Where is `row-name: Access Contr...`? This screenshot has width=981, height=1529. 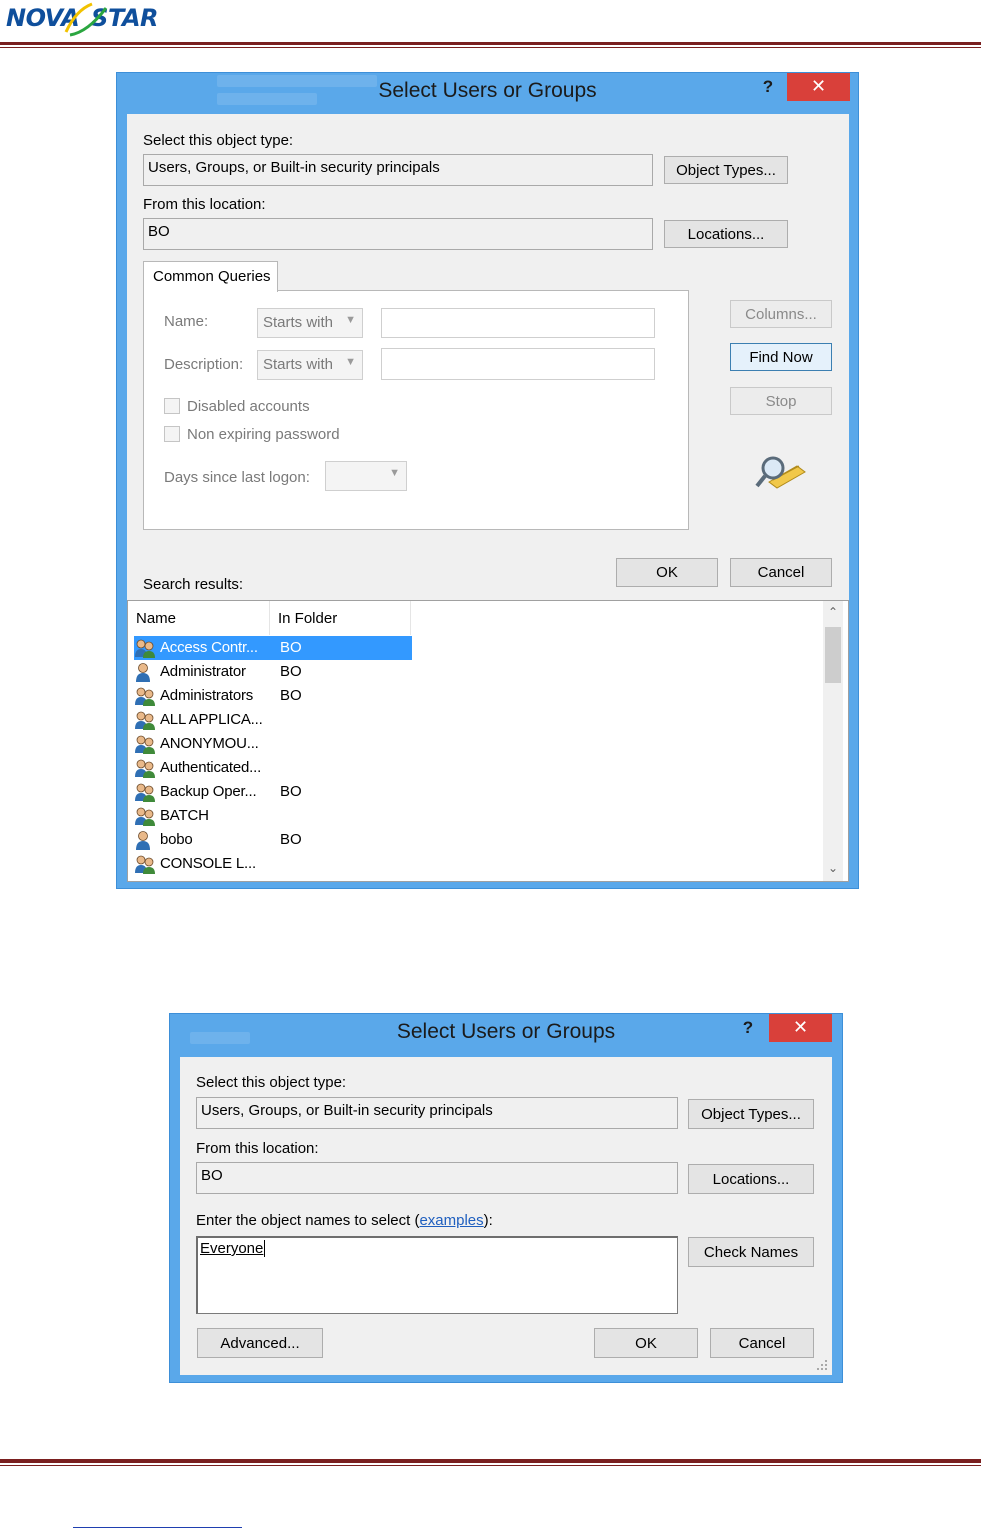
row-name: Access Contr... is located at coordinates (209, 647).